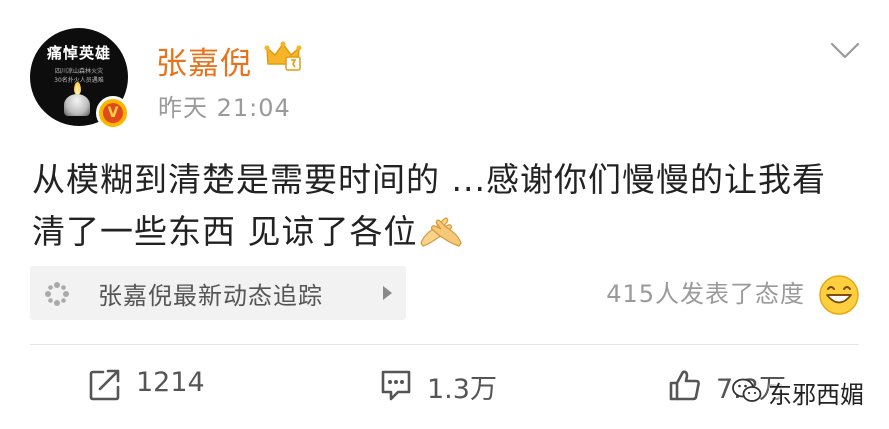  I want to click on verified-badge-letter: V, so click(113, 113).